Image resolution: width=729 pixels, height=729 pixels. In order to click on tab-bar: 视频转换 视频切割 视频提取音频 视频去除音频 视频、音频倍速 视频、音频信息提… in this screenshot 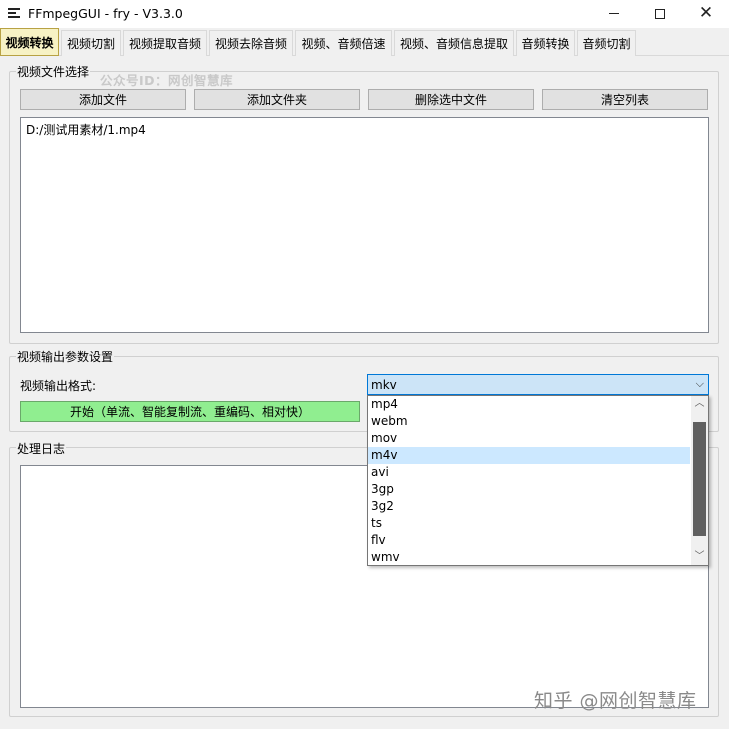, I will do `click(364, 42)`.